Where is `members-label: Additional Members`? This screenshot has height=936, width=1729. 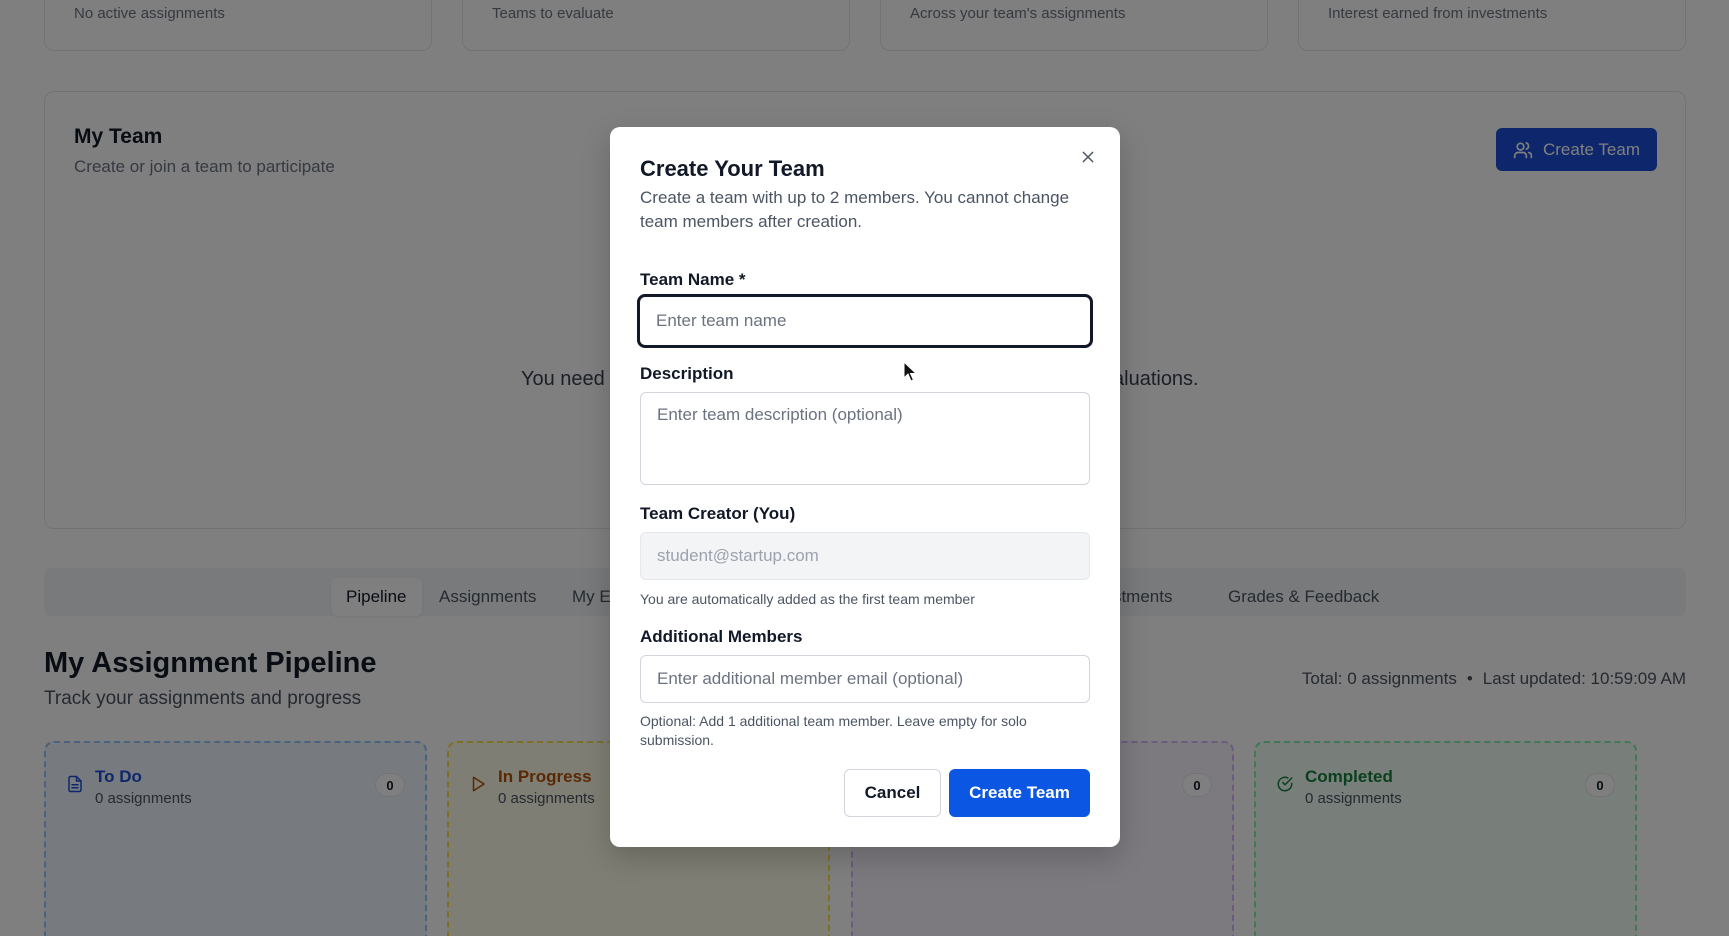
members-label: Additional Members is located at coordinates (721, 636).